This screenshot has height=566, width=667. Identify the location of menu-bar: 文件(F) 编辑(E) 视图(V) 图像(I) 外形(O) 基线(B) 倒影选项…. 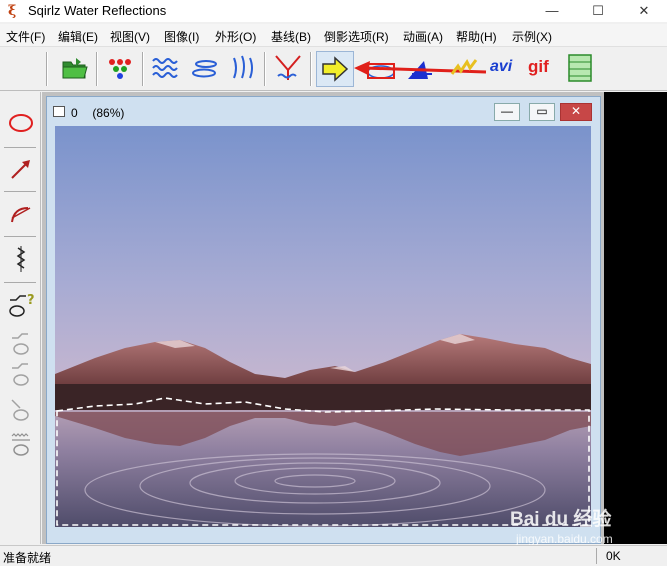
(333, 35).